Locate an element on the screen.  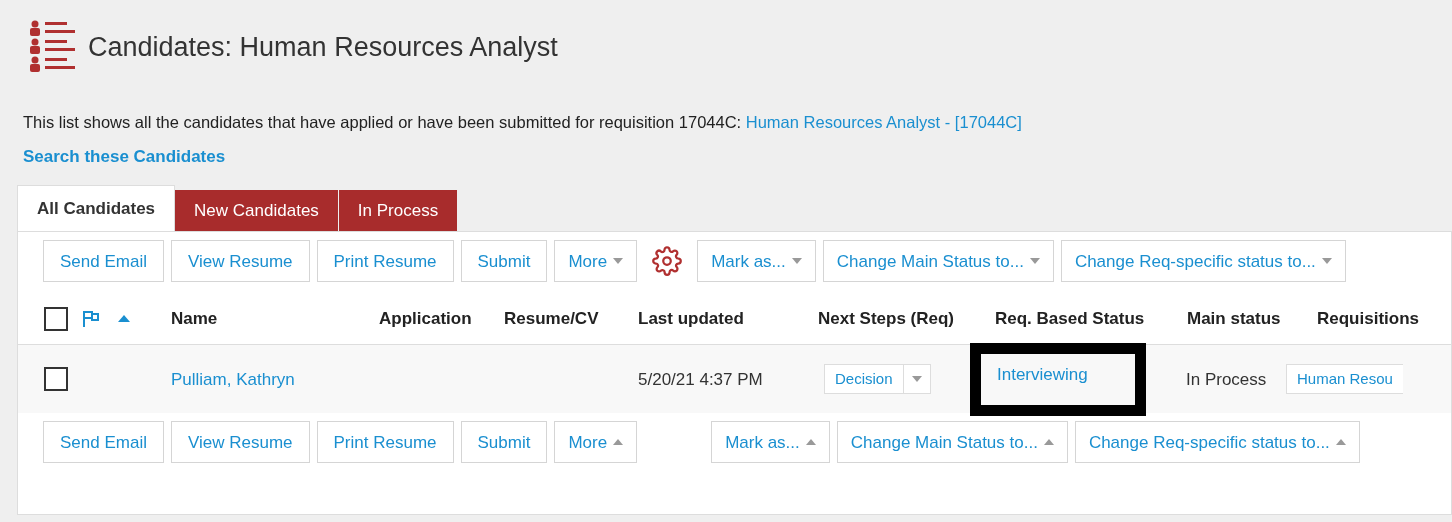
caret-down-icon is located at coordinates (916, 379).